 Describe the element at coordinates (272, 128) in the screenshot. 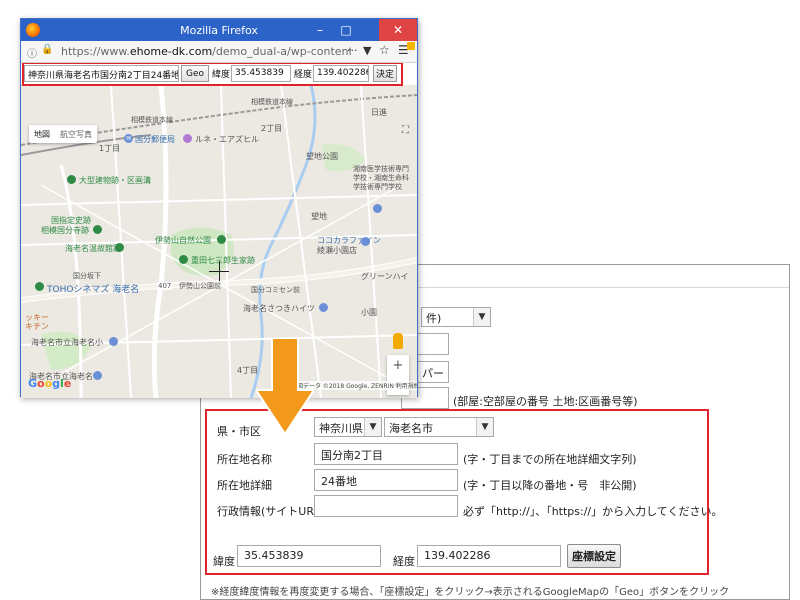

I see `map-label: 2丁目` at that location.